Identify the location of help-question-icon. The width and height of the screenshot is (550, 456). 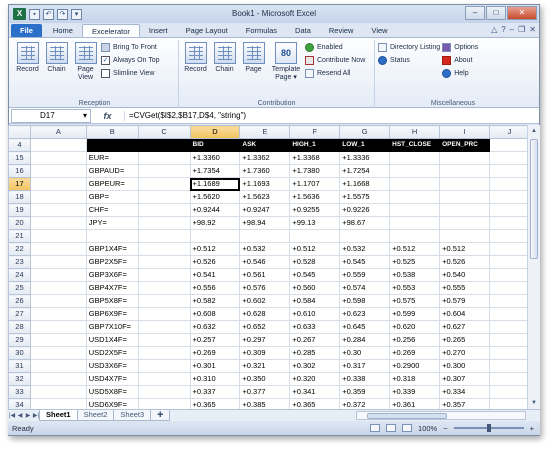
(447, 73).